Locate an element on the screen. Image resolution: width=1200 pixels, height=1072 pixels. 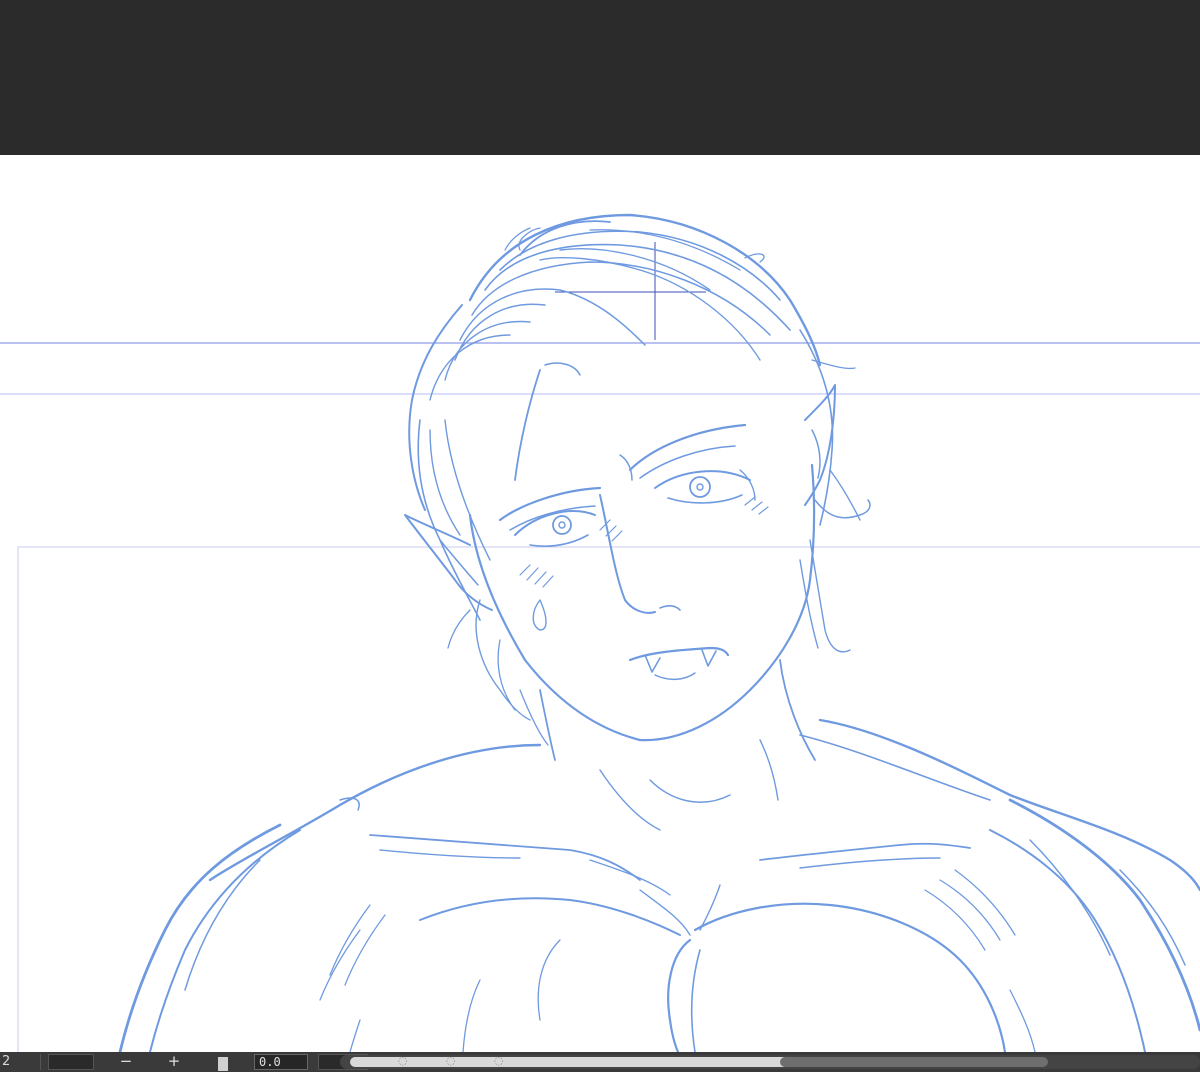
zoom-out-icon: − is located at coordinates (126, 1061).